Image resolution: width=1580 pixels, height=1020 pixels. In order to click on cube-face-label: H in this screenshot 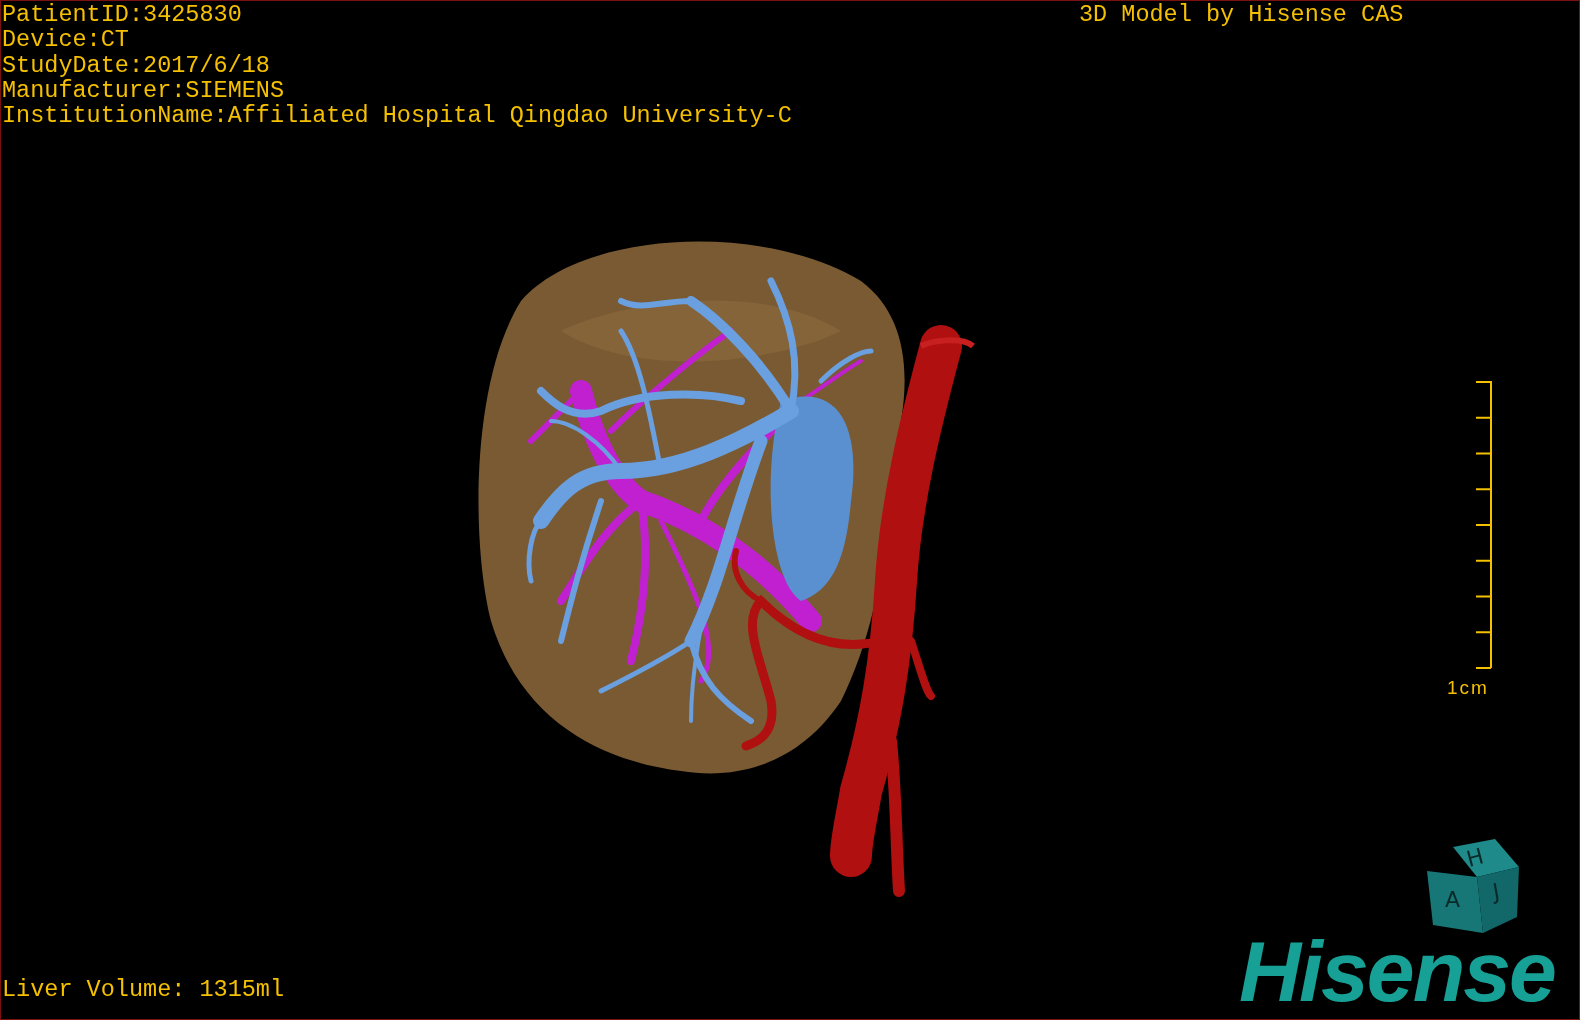, I will do `click(1475, 858)`.